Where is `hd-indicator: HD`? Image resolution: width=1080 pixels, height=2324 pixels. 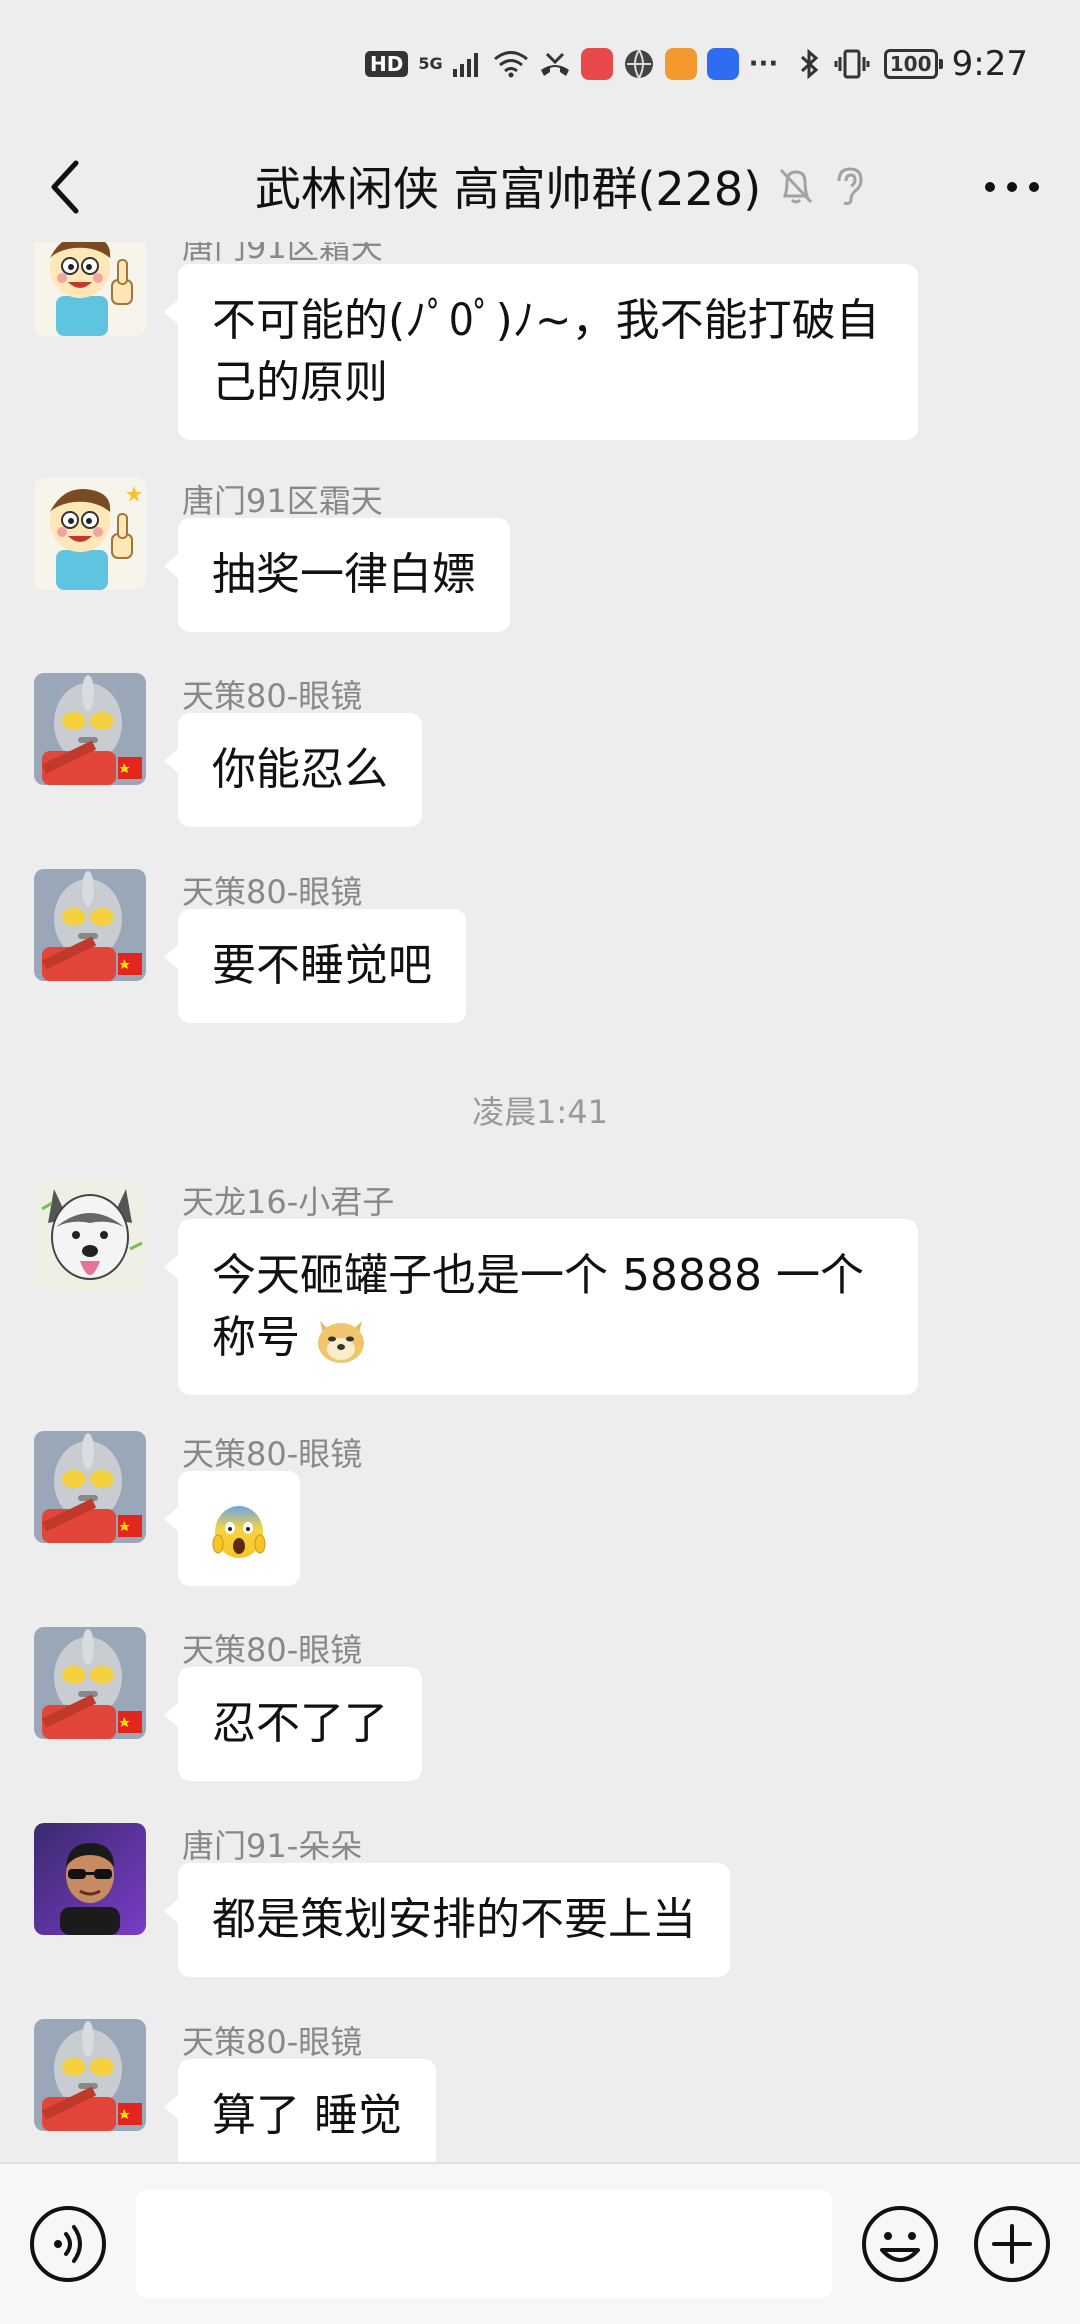
hd-indicator: HD is located at coordinates (387, 64).